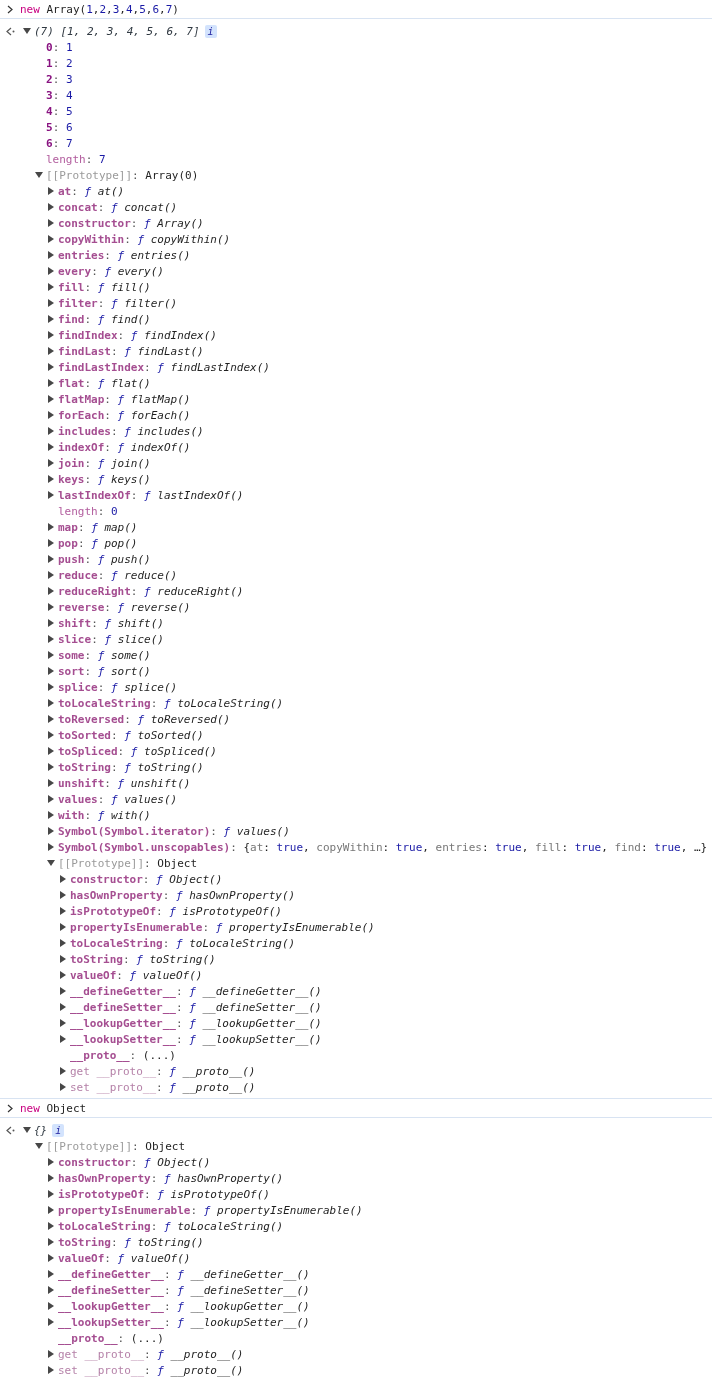 The height and width of the screenshot is (1391, 712). What do you see at coordinates (104, 671) in the screenshot?
I see `property-line: sort: ƒ sort()` at bounding box center [104, 671].